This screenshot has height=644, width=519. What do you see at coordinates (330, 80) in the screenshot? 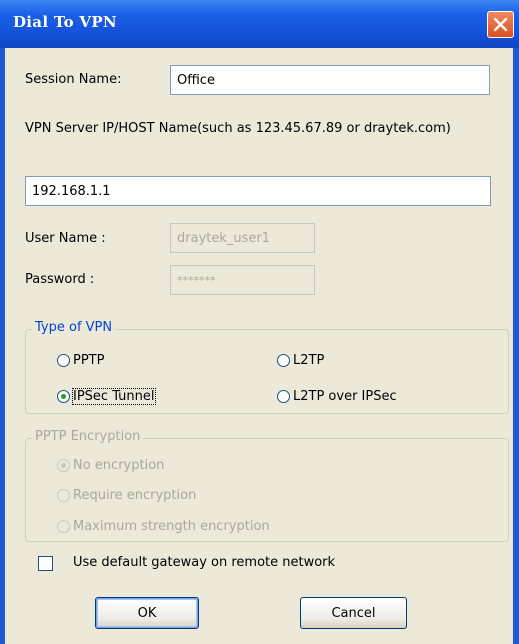
I see `session-name-input: Office` at bounding box center [330, 80].